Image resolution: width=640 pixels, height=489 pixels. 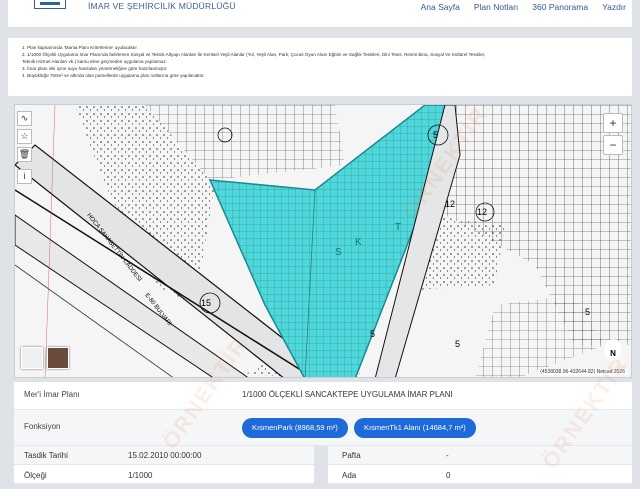 I want to click on sheet-label: Pafta, so click(x=351, y=455).